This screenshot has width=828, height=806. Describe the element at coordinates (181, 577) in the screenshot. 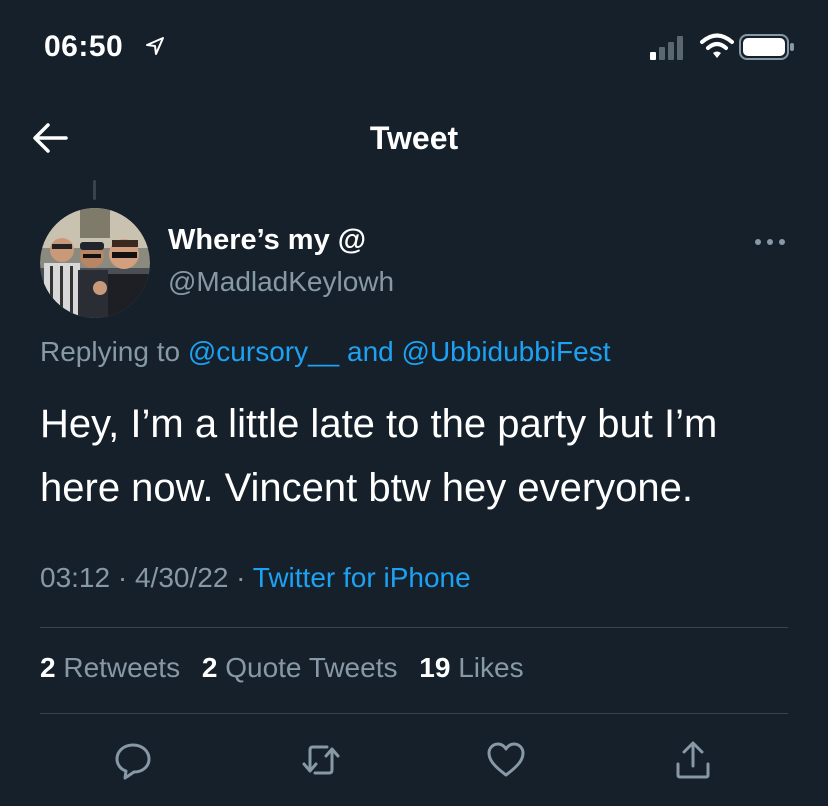

I see `tweet-date: 4/30/22` at that location.